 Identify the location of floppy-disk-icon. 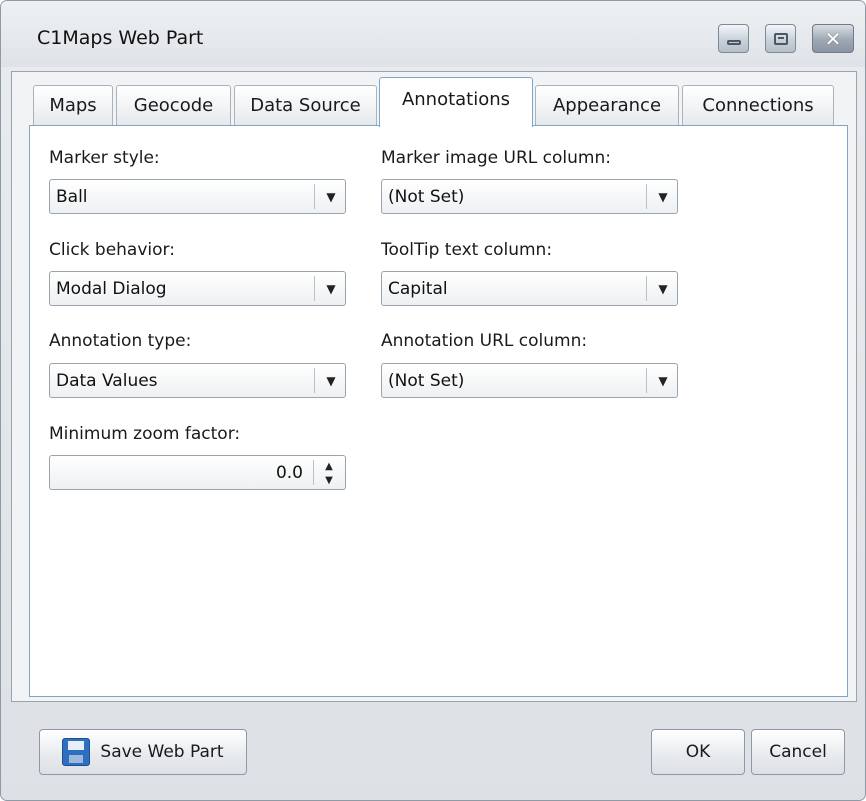
(76, 752).